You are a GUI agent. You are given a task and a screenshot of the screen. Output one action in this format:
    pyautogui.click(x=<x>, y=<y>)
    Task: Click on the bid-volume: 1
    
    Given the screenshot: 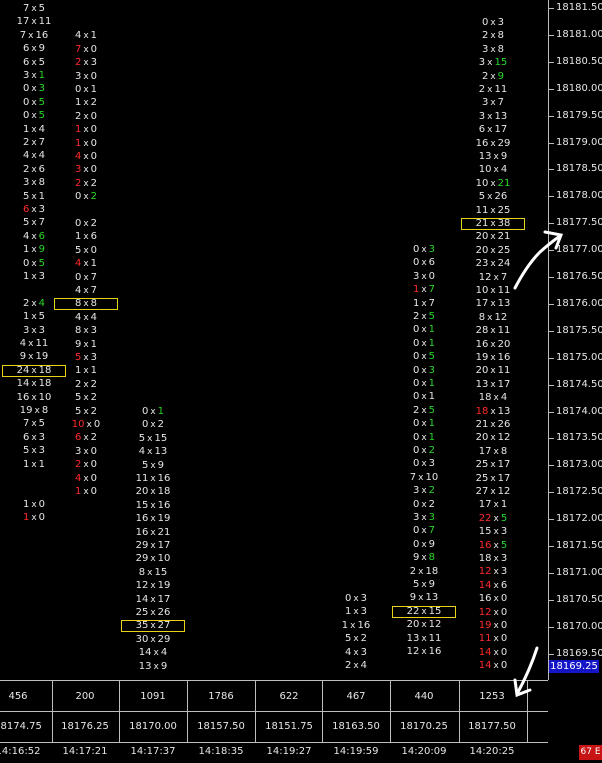 What is the action you would take?
    pyautogui.click(x=26, y=518)
    